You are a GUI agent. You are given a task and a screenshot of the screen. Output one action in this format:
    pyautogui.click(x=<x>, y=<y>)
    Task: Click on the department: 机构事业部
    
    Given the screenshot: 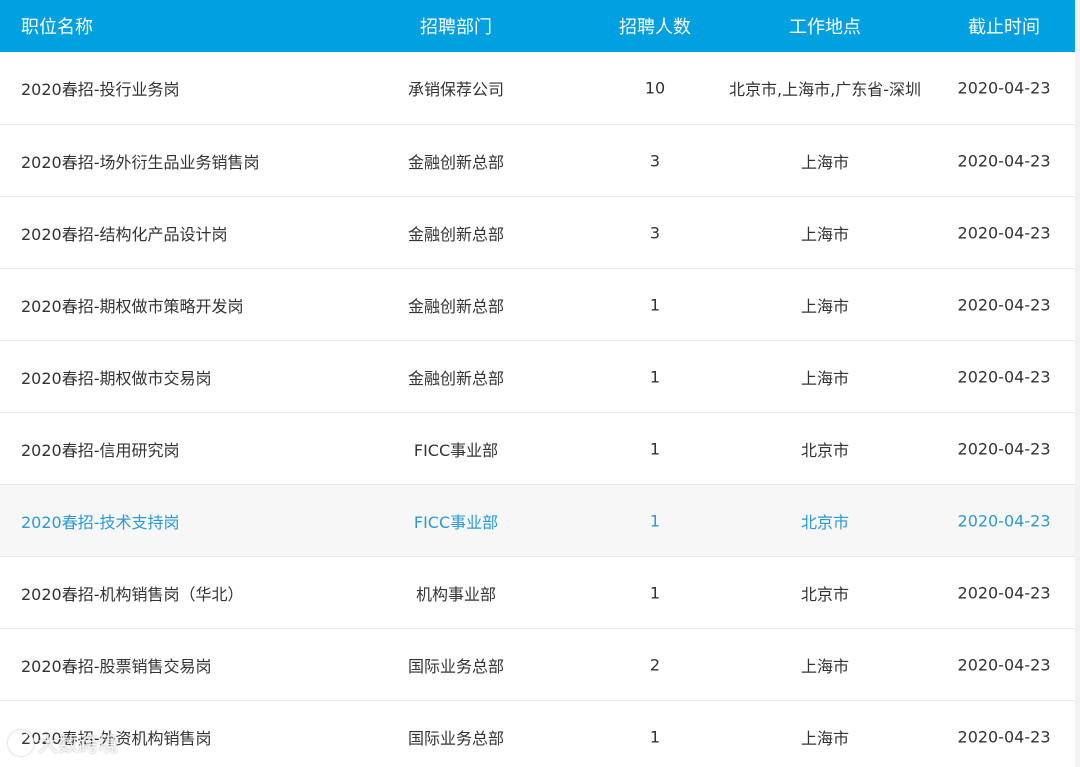 What is the action you would take?
    pyautogui.click(x=456, y=594)
    